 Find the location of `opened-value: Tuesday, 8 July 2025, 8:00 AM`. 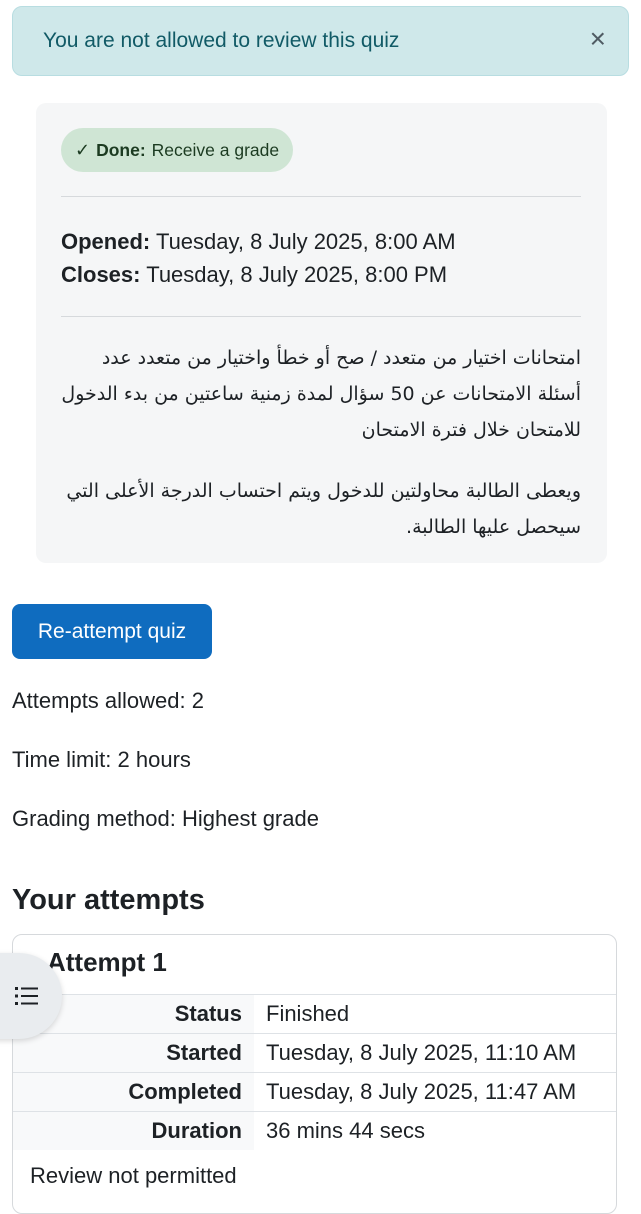

opened-value: Tuesday, 8 July 2025, 8:00 AM is located at coordinates (305, 241).